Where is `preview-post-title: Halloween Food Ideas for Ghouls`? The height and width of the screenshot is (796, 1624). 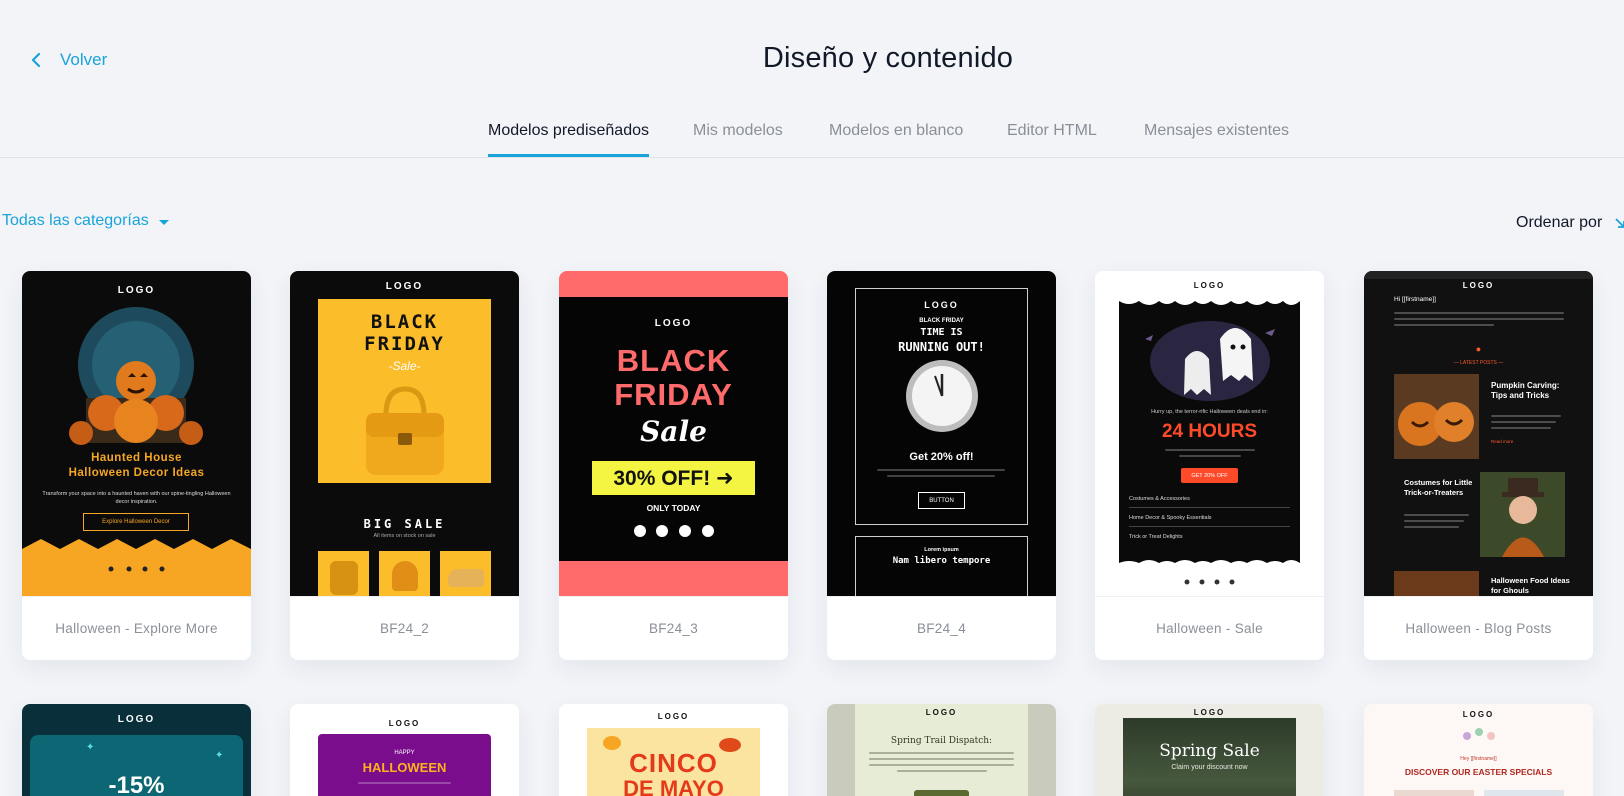
preview-post-title: Halloween Food Ideas for Ghouls is located at coordinates (1530, 585).